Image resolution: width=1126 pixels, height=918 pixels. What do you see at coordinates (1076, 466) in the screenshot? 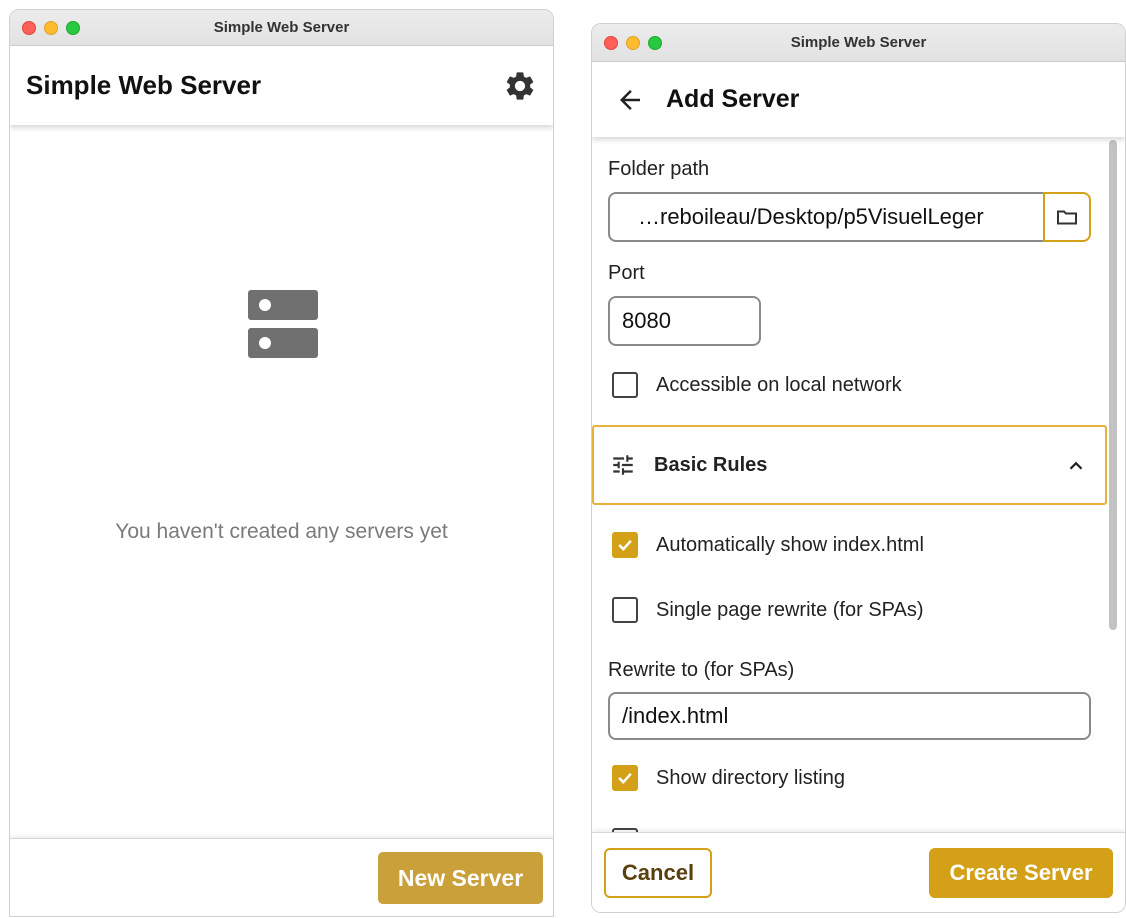
I see `chevron-up-icon` at bounding box center [1076, 466].